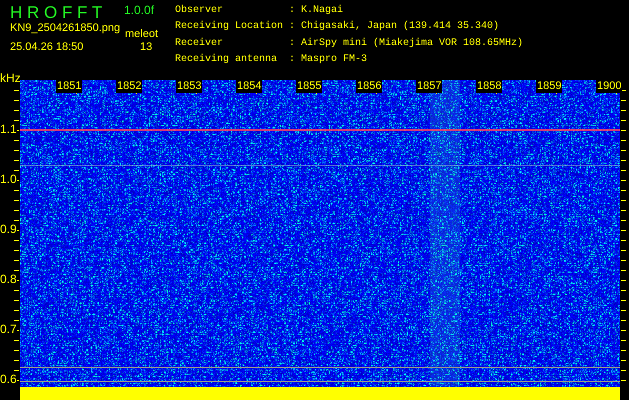 The image size is (629, 400). I want to click on time-axis-label: 1855, so click(309, 86).